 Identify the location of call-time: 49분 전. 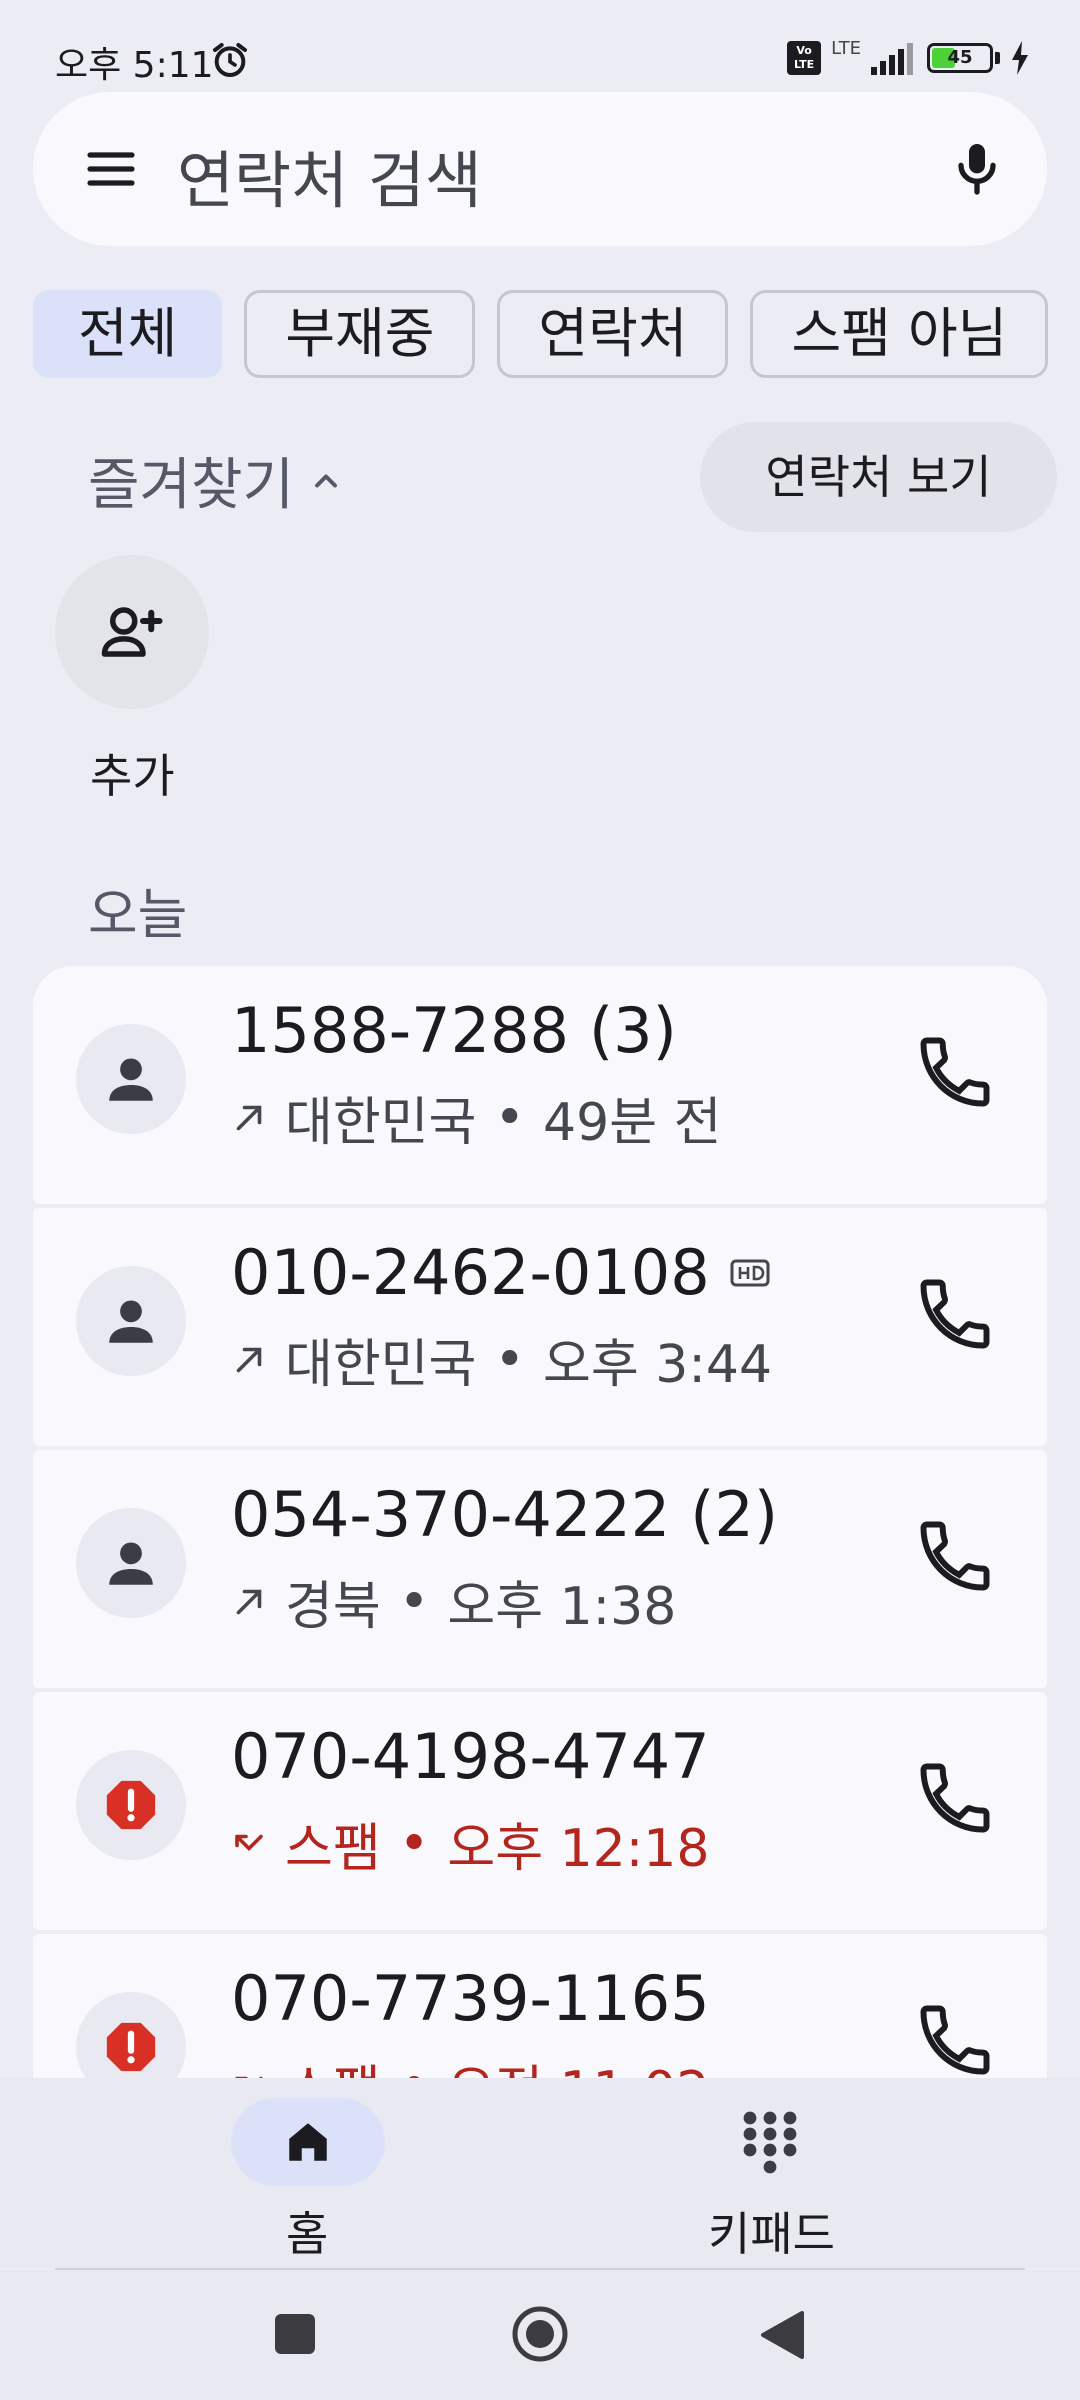
(632, 1123).